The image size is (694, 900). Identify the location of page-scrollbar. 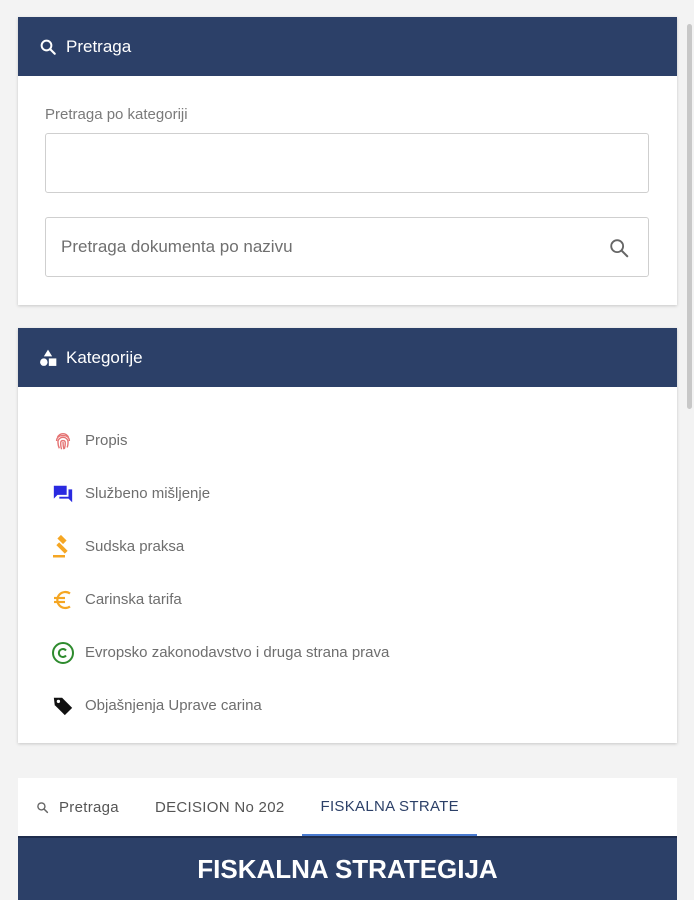
(689, 216).